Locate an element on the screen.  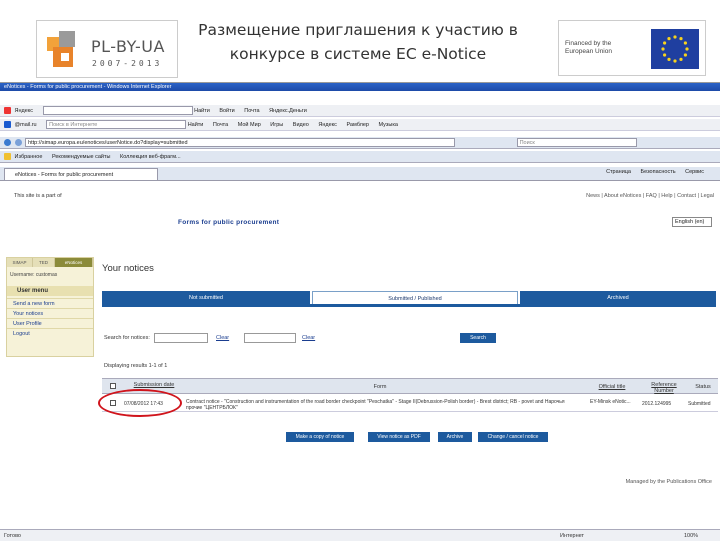
change-cancel-button: Change / cancel notice is located at coordinates (513, 437).